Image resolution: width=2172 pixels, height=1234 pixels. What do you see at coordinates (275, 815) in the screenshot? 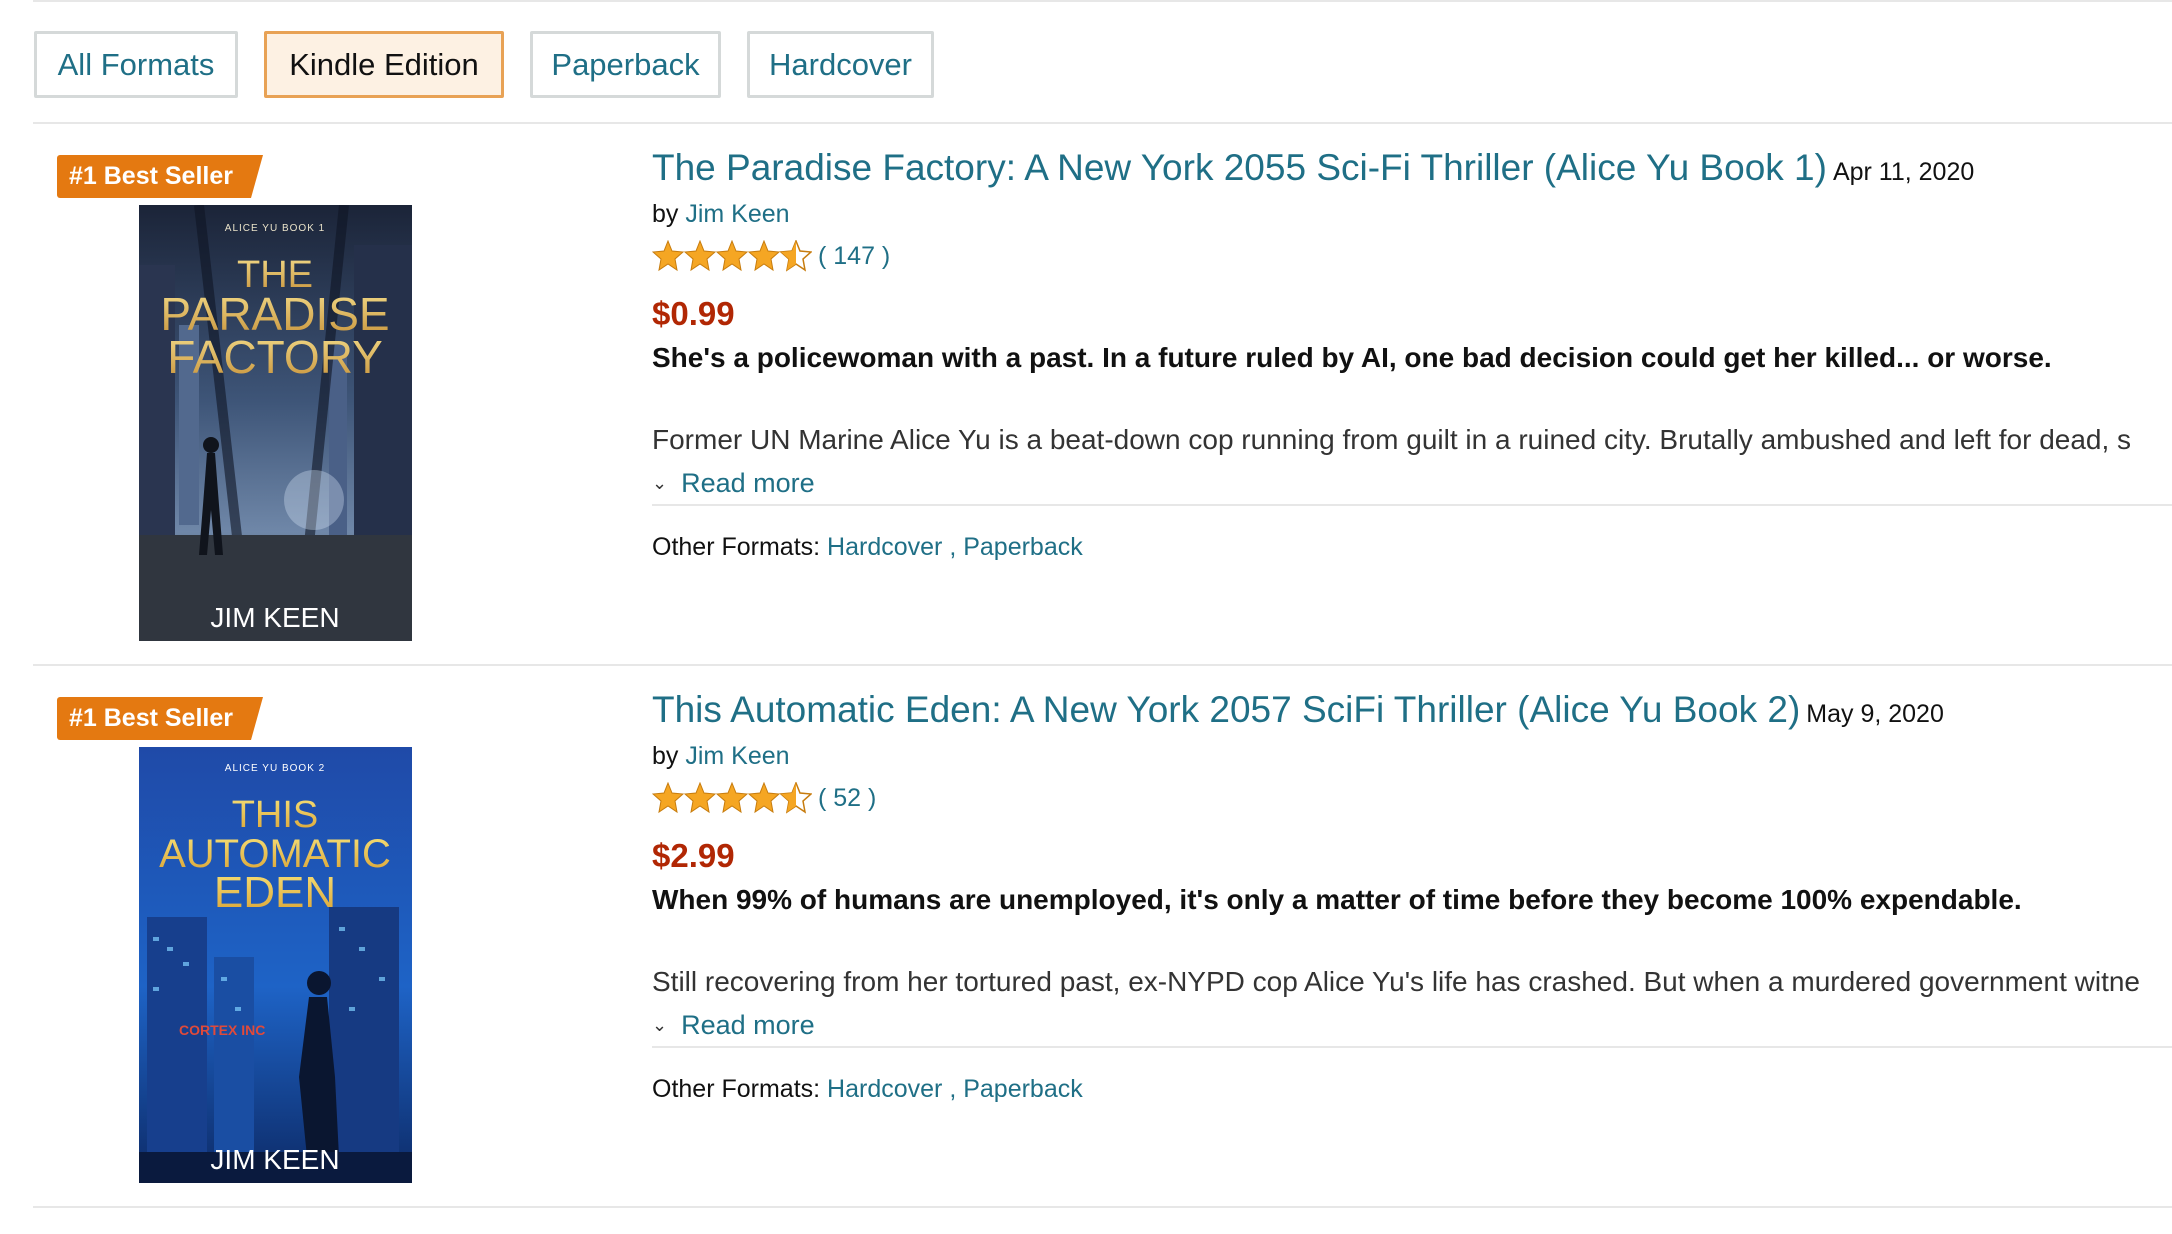
I see `cover-title-line-1: THIS` at bounding box center [275, 815].